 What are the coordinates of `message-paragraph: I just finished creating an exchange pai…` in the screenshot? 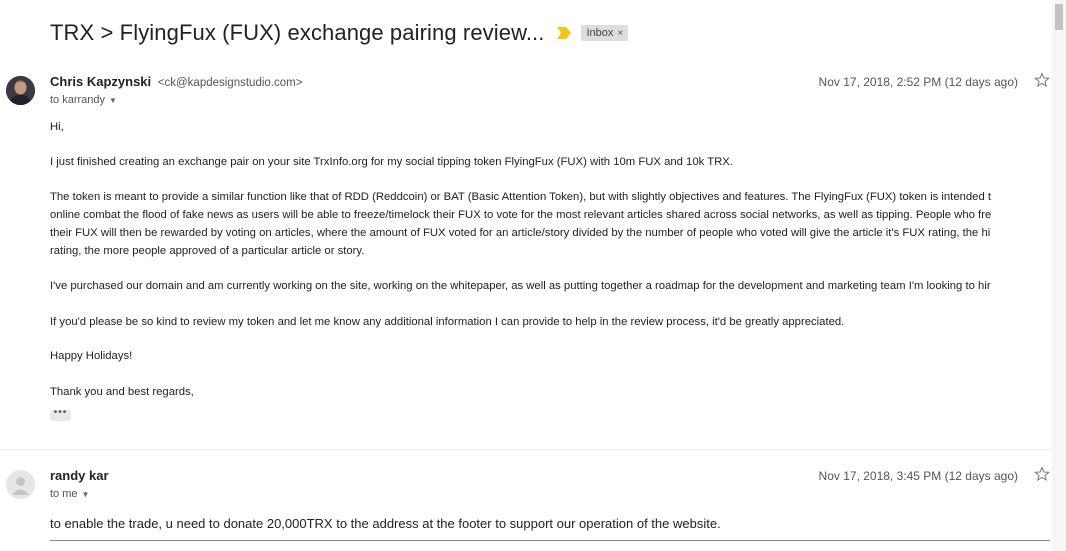 It's located at (551, 162).